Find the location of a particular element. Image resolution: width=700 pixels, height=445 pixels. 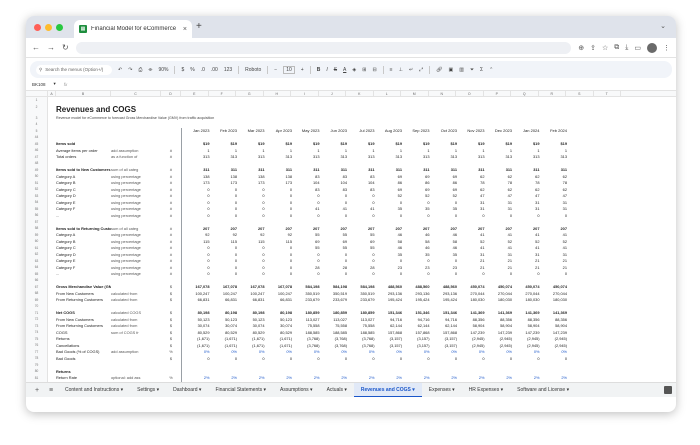

add-sheet-icon: + is located at coordinates (37, 390).